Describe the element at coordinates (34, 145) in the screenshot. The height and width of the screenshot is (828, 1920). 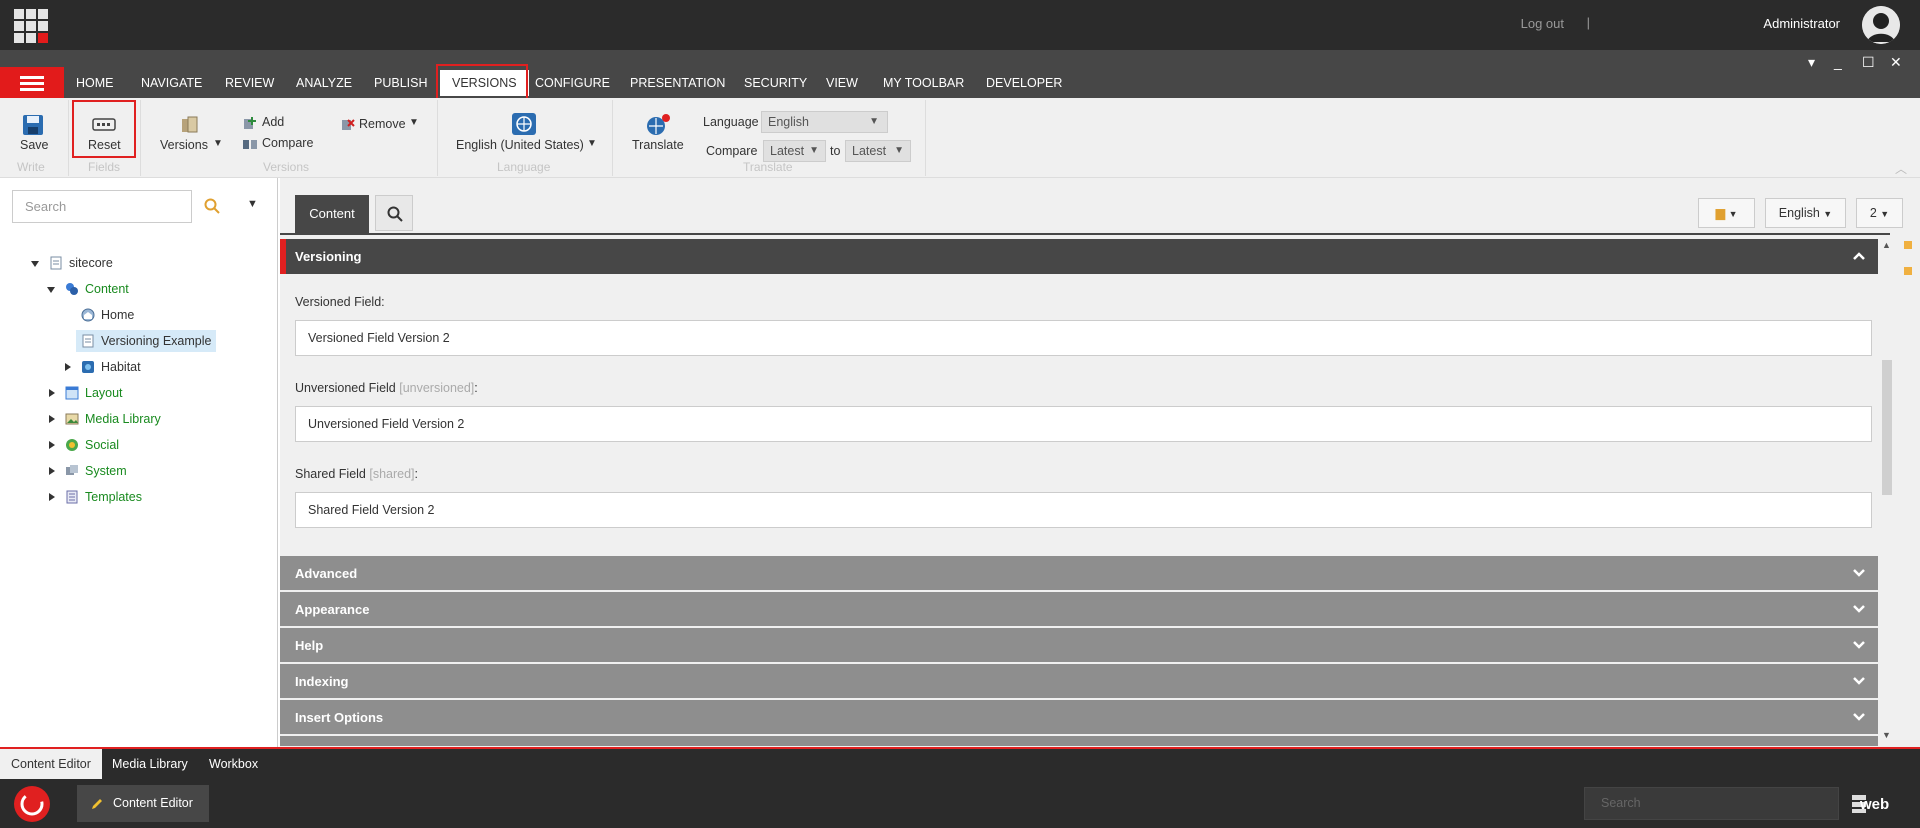
I see `save-button: Save` at that location.